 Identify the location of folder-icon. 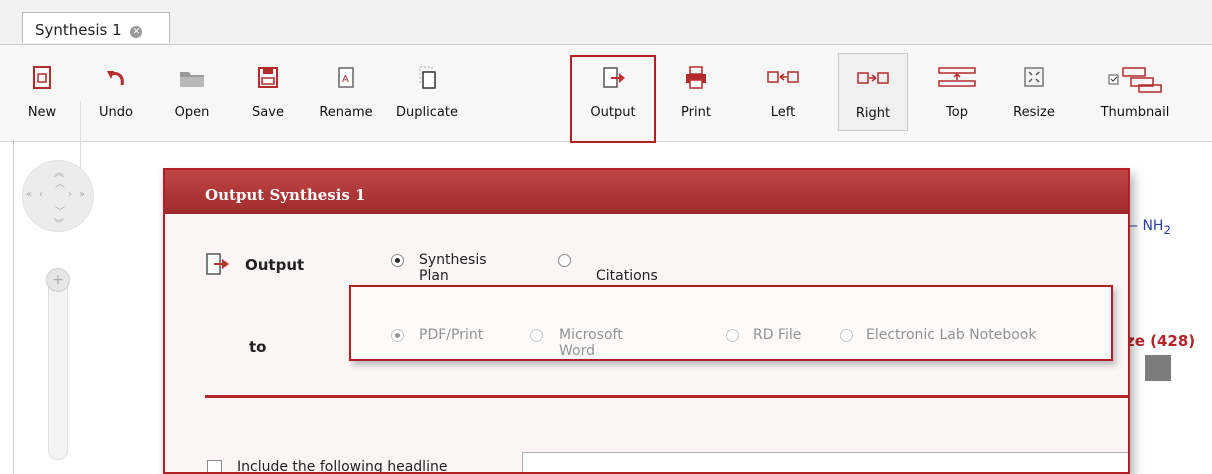
(192, 79).